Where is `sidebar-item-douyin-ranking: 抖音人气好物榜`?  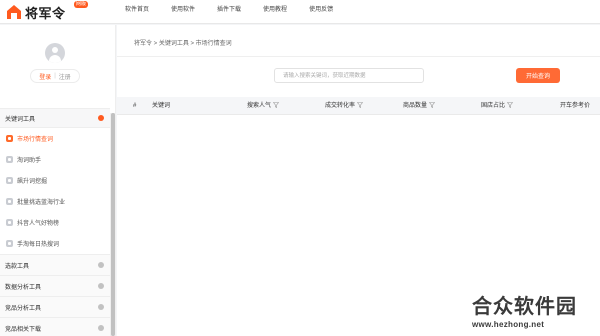 sidebar-item-douyin-ranking: 抖音人气好物榜 is located at coordinates (55, 222).